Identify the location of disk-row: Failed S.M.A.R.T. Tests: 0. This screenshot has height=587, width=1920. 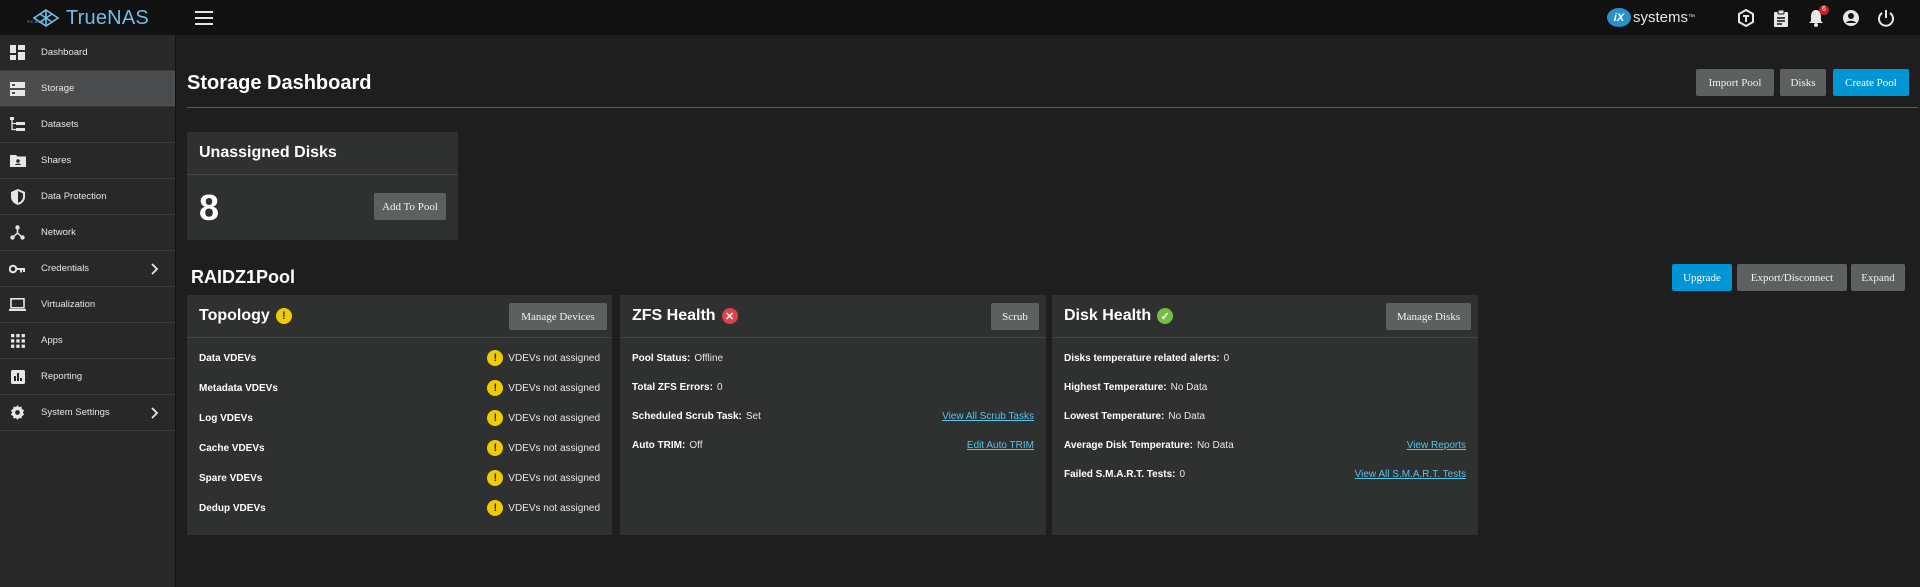
(1124, 474).